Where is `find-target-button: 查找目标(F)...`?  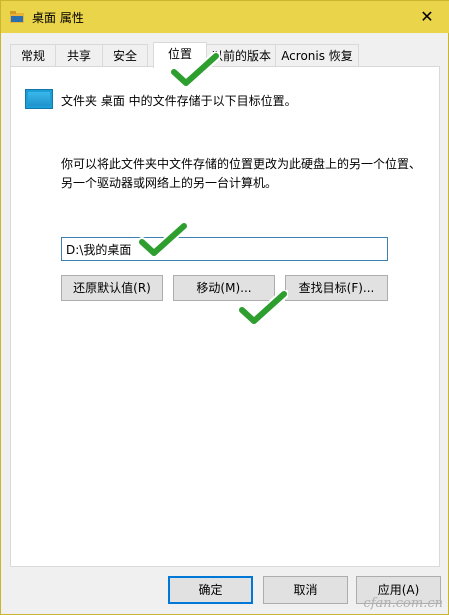
find-target-button: 查找目标(F)... is located at coordinates (336, 288).